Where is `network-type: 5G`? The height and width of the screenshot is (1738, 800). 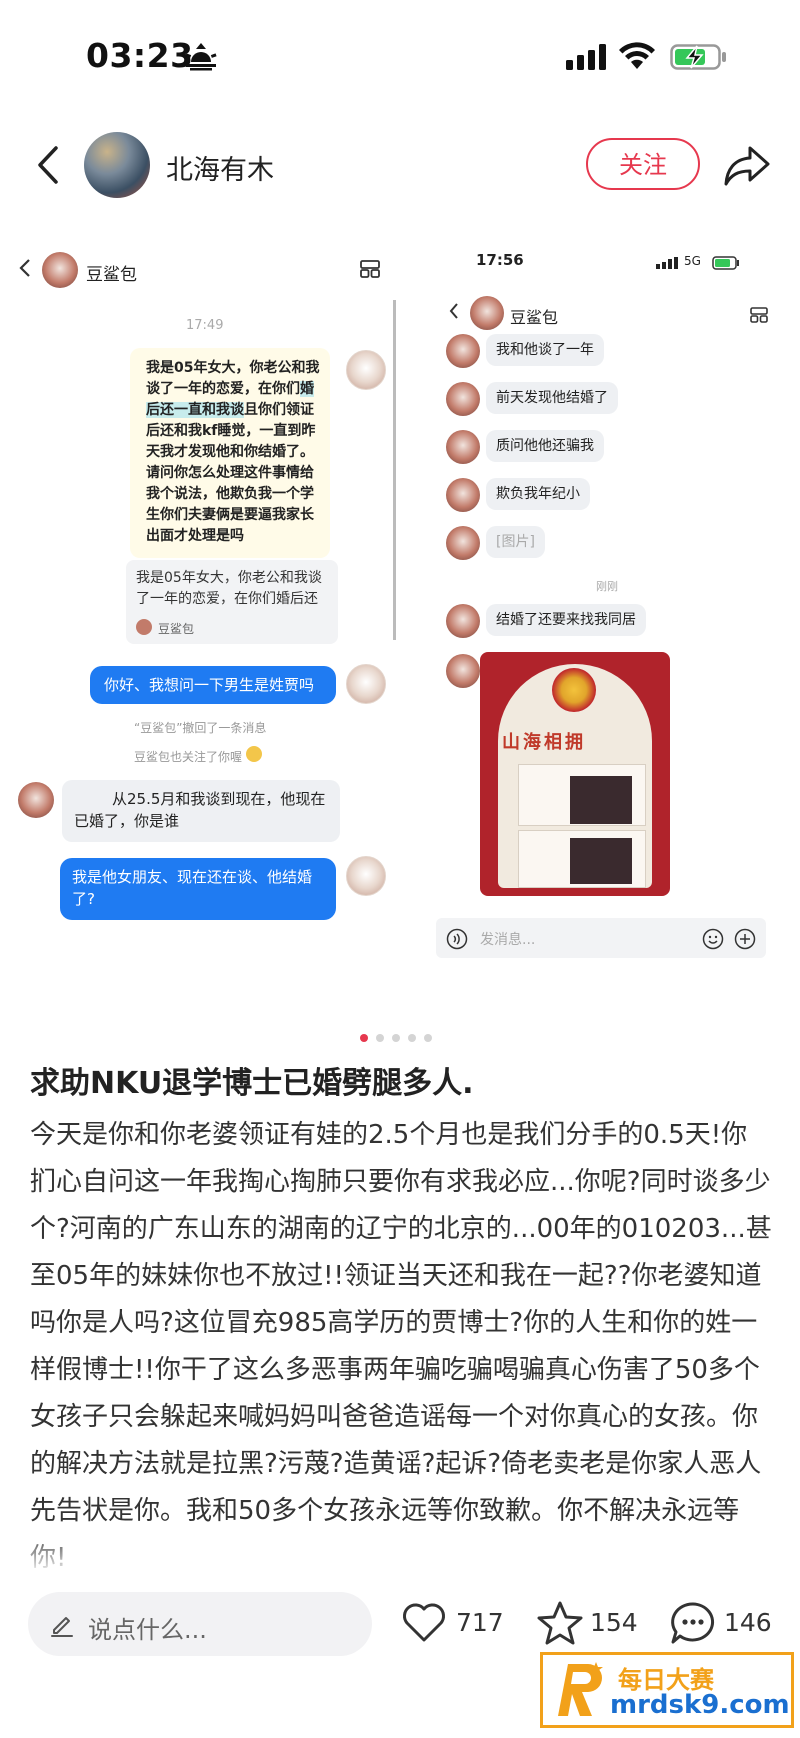 network-type: 5G is located at coordinates (692, 261).